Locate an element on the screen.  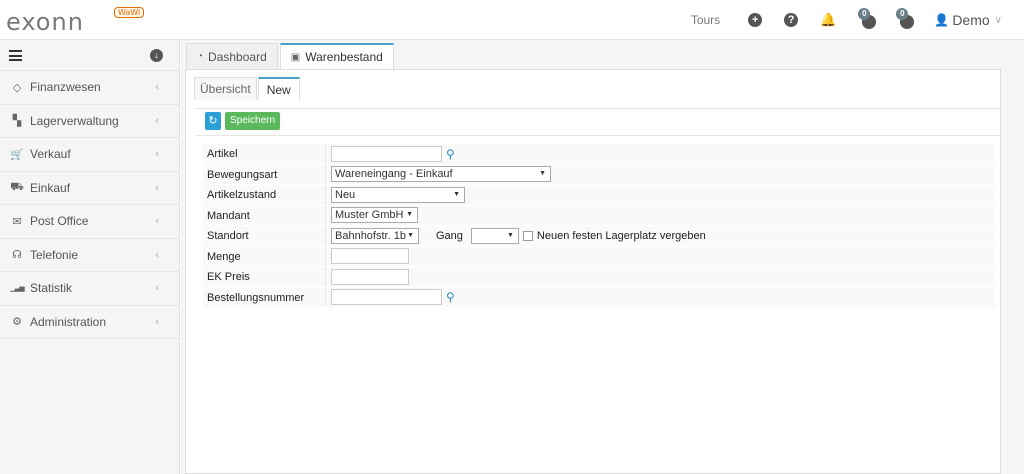
form-row-mandant: Mandant Muster GmbH ▼ is located at coordinates (599, 215).